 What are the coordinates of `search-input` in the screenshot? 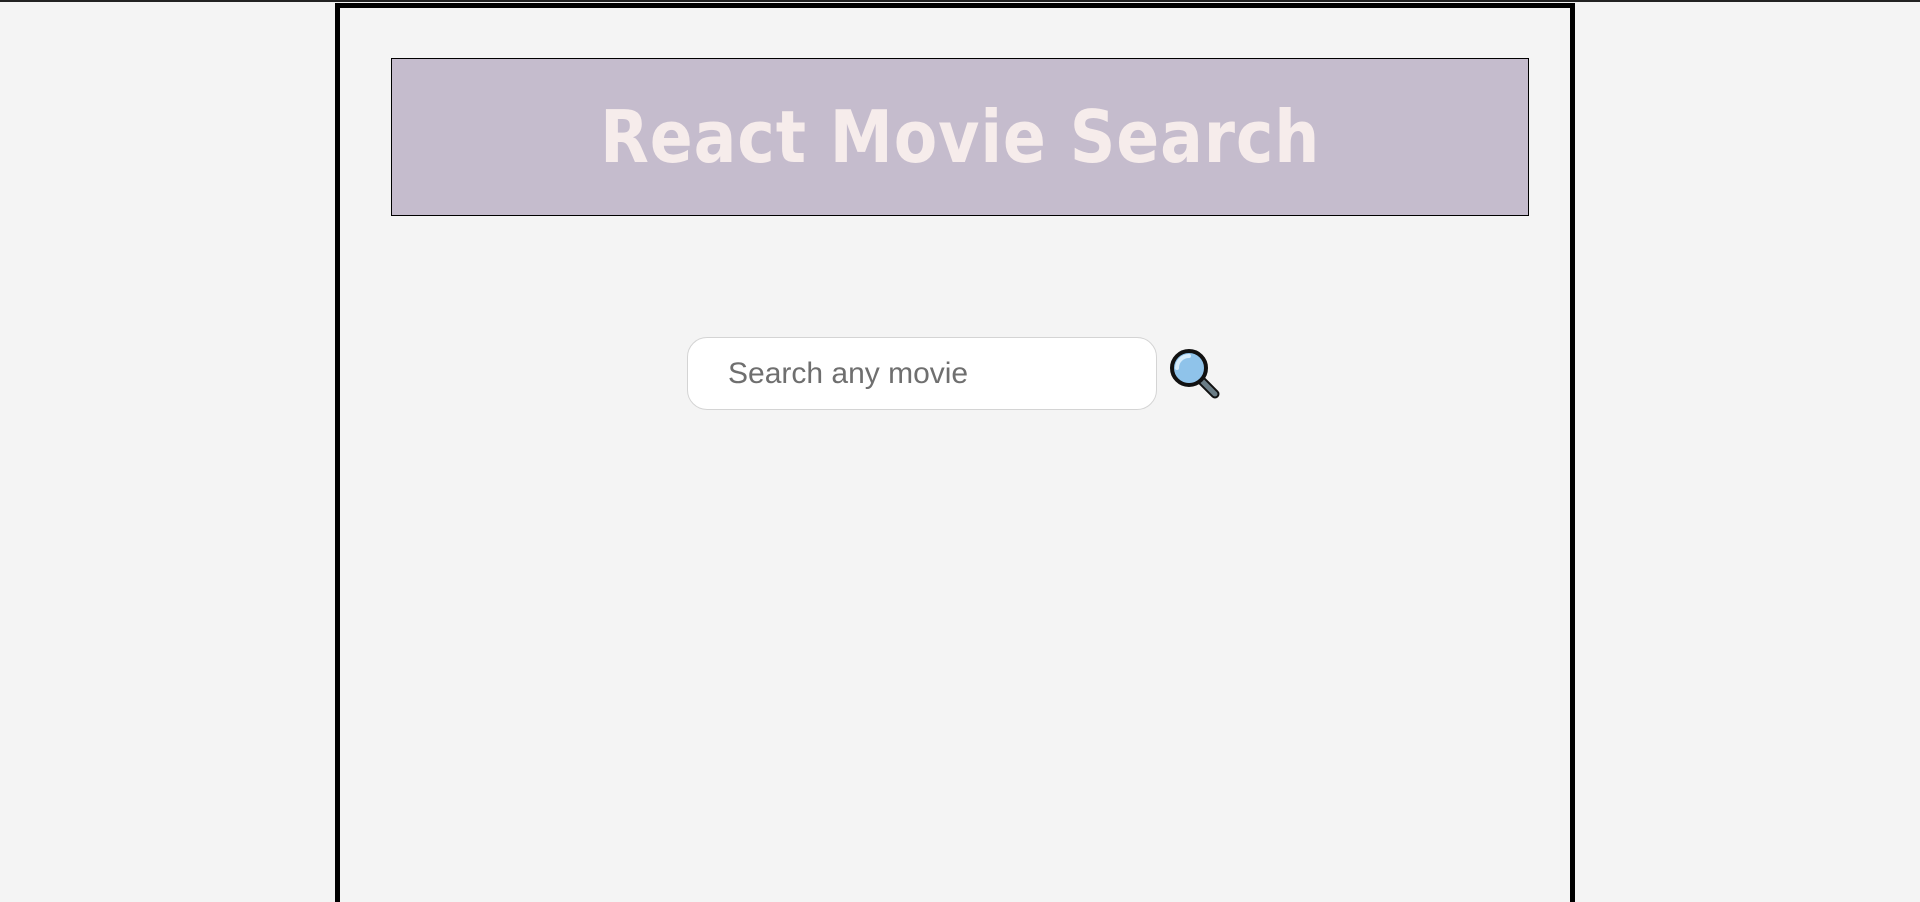 It's located at (922, 373).